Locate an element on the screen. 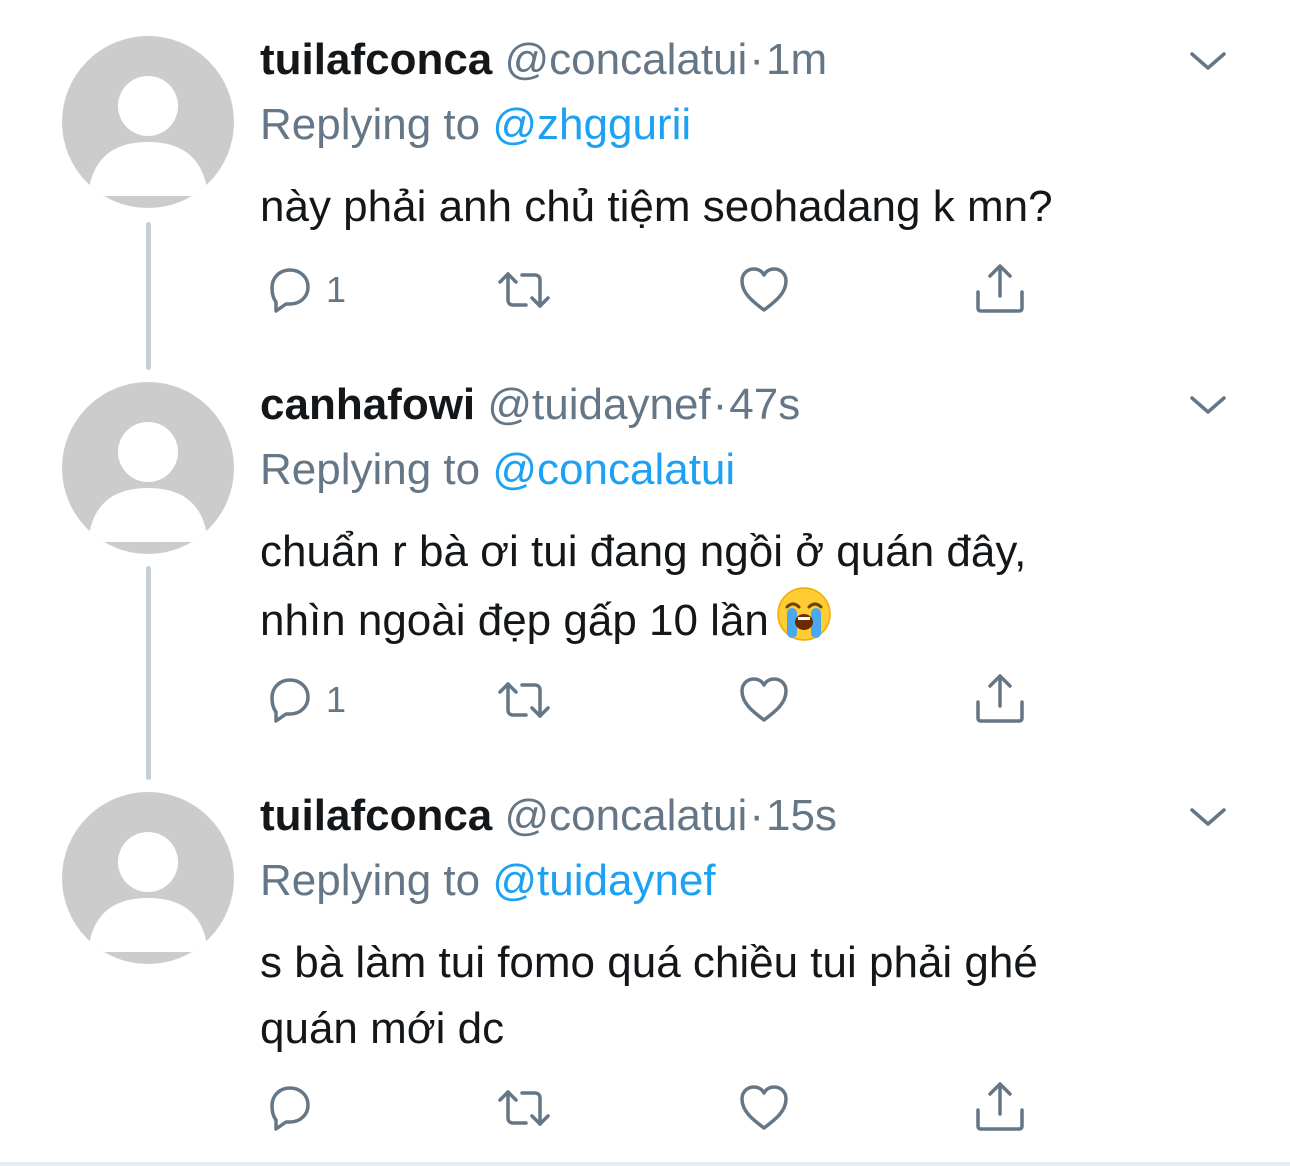  tweet-text: này phải anh chủ tiệm seohadang k mn? is located at coordinates (740, 207).